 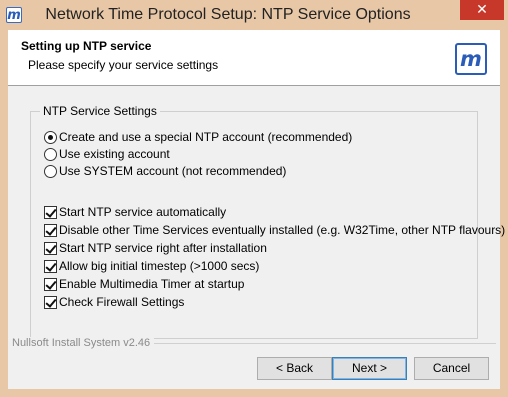 I want to click on page-subtitle: Please specify your service settings, so click(x=123, y=65).